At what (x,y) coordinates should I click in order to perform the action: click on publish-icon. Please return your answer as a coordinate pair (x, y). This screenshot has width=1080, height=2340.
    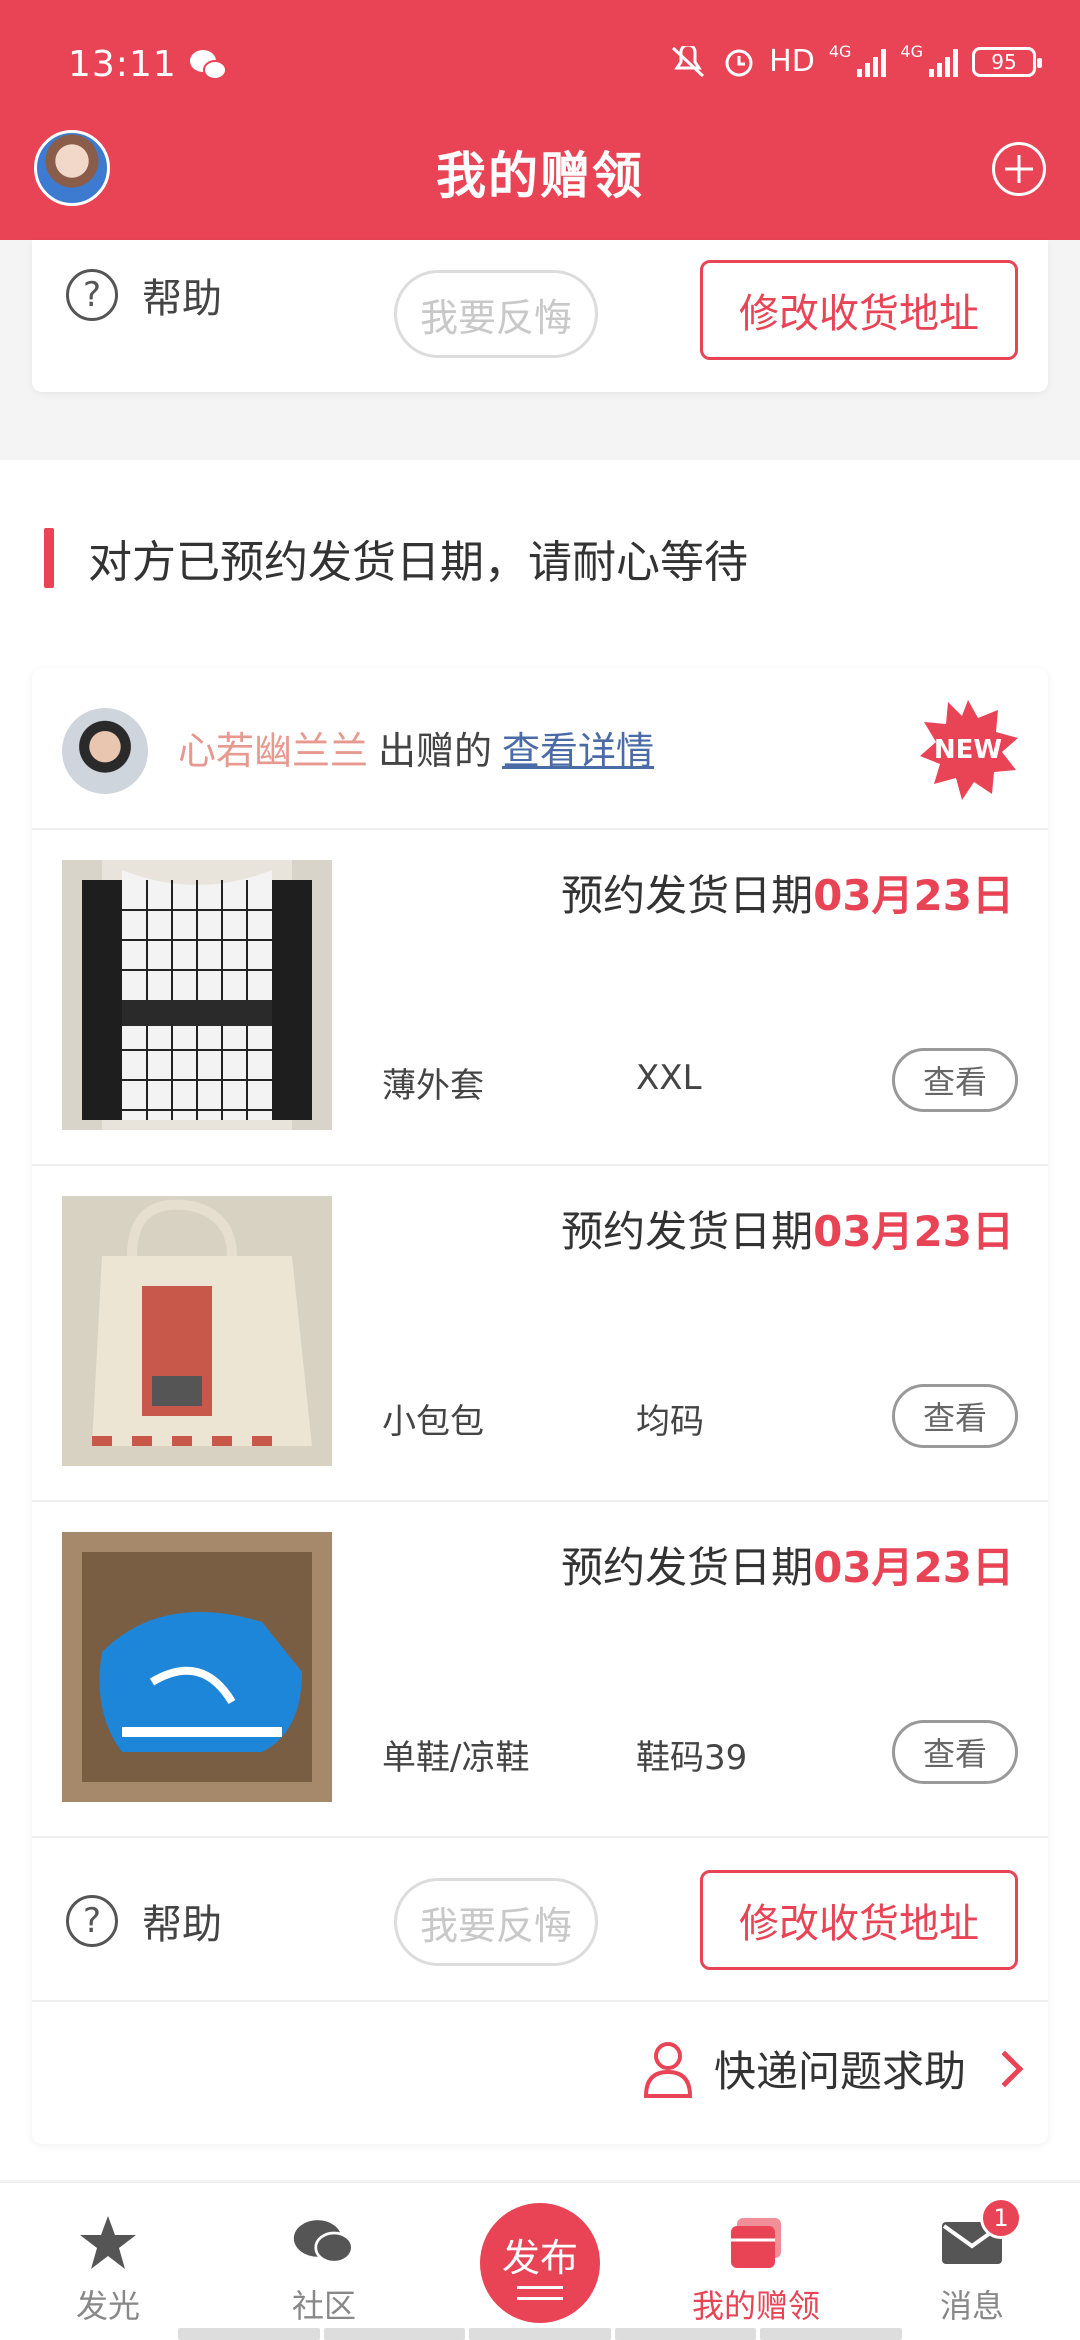
    Looking at the image, I should click on (540, 2292).